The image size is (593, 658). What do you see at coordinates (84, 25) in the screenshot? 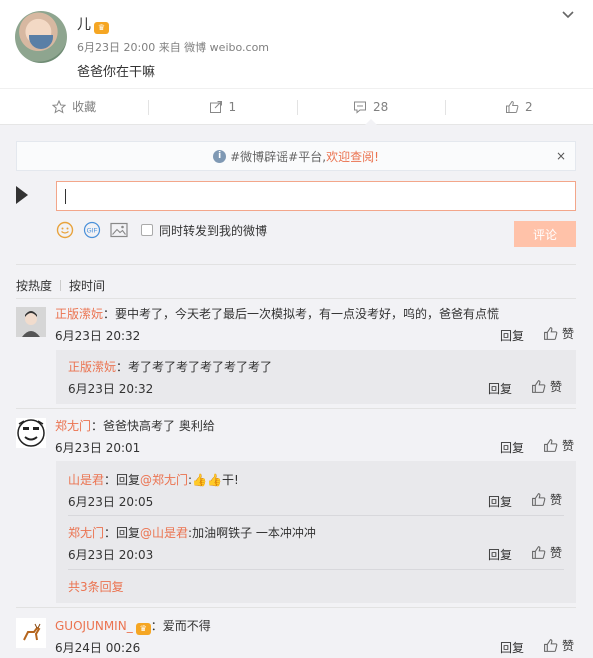
I see `user-name-text: 儿` at bounding box center [84, 25].